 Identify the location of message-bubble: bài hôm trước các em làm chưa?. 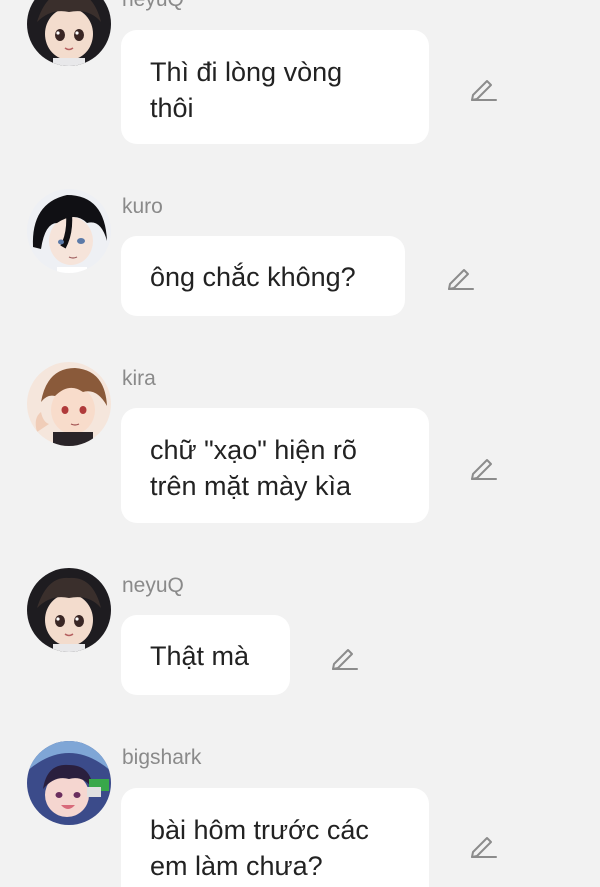
(275, 837).